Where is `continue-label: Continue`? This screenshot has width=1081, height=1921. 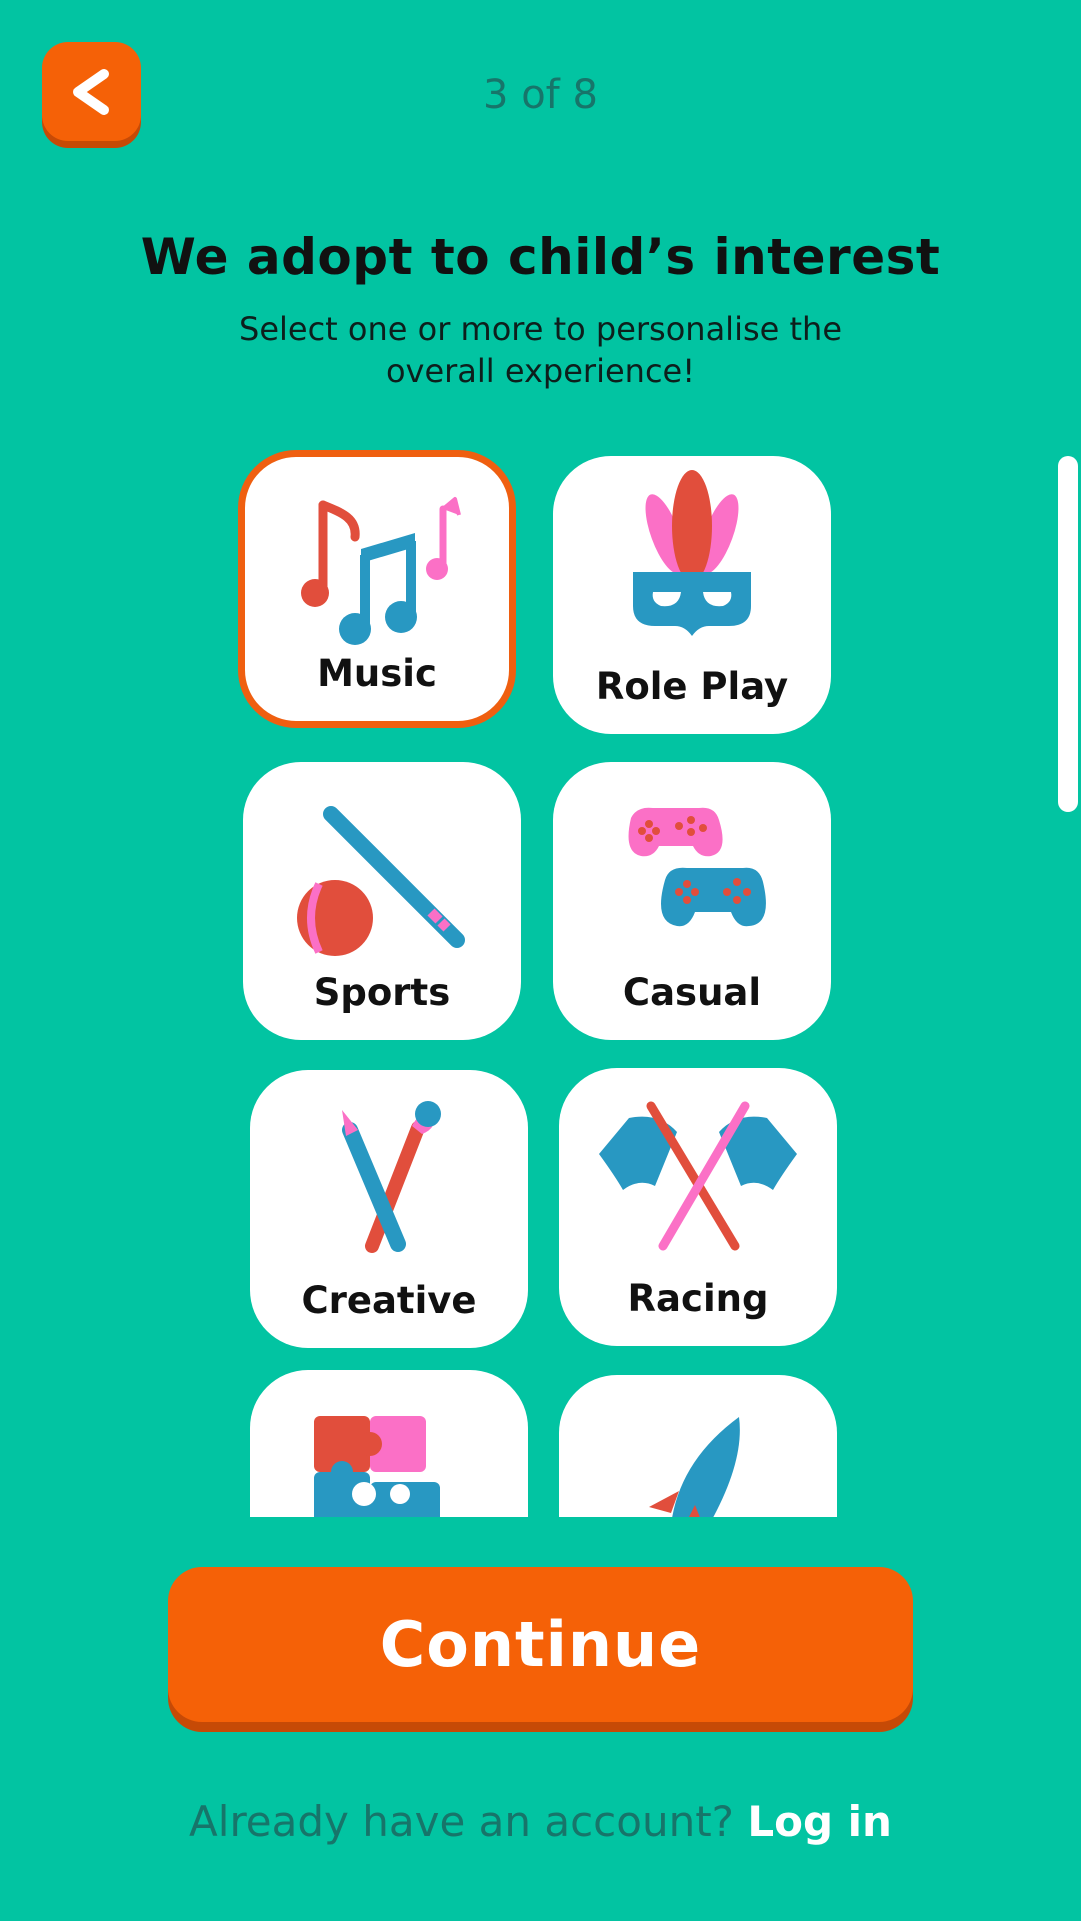
continue-label: Continue is located at coordinates (540, 1644).